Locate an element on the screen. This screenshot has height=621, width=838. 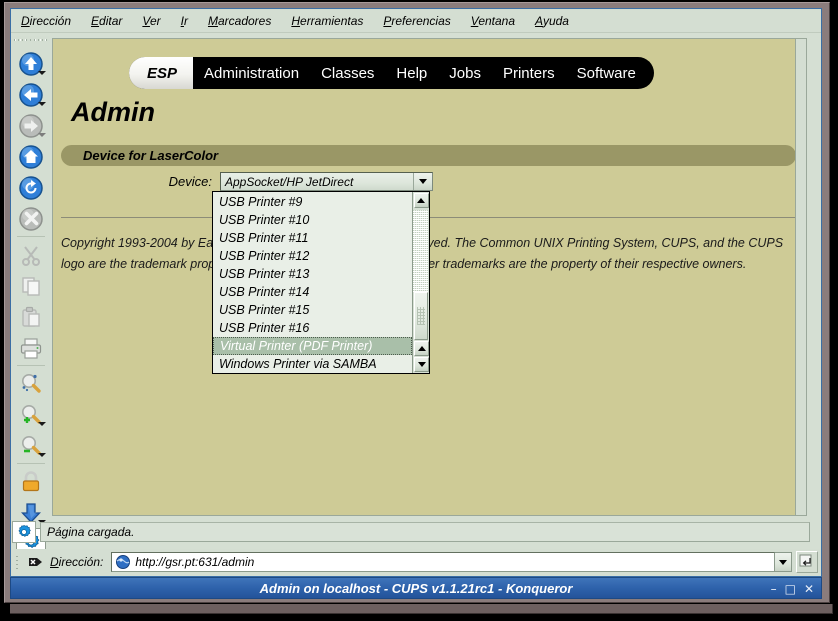
menu-label-ir: r is located at coordinates (185, 20).